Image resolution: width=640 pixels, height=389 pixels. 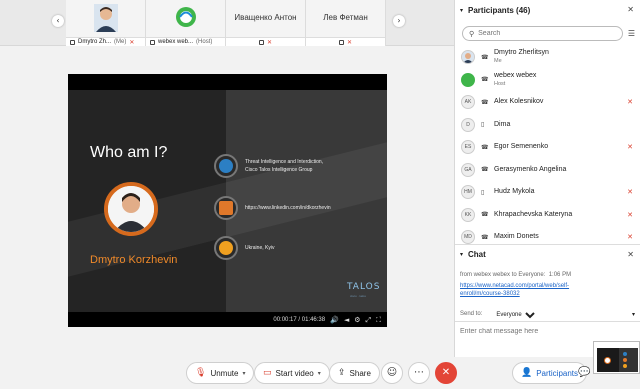 What do you see at coordinates (521, 147) in the screenshot?
I see `participant-name: Egor Semenenko` at bounding box center [521, 147].